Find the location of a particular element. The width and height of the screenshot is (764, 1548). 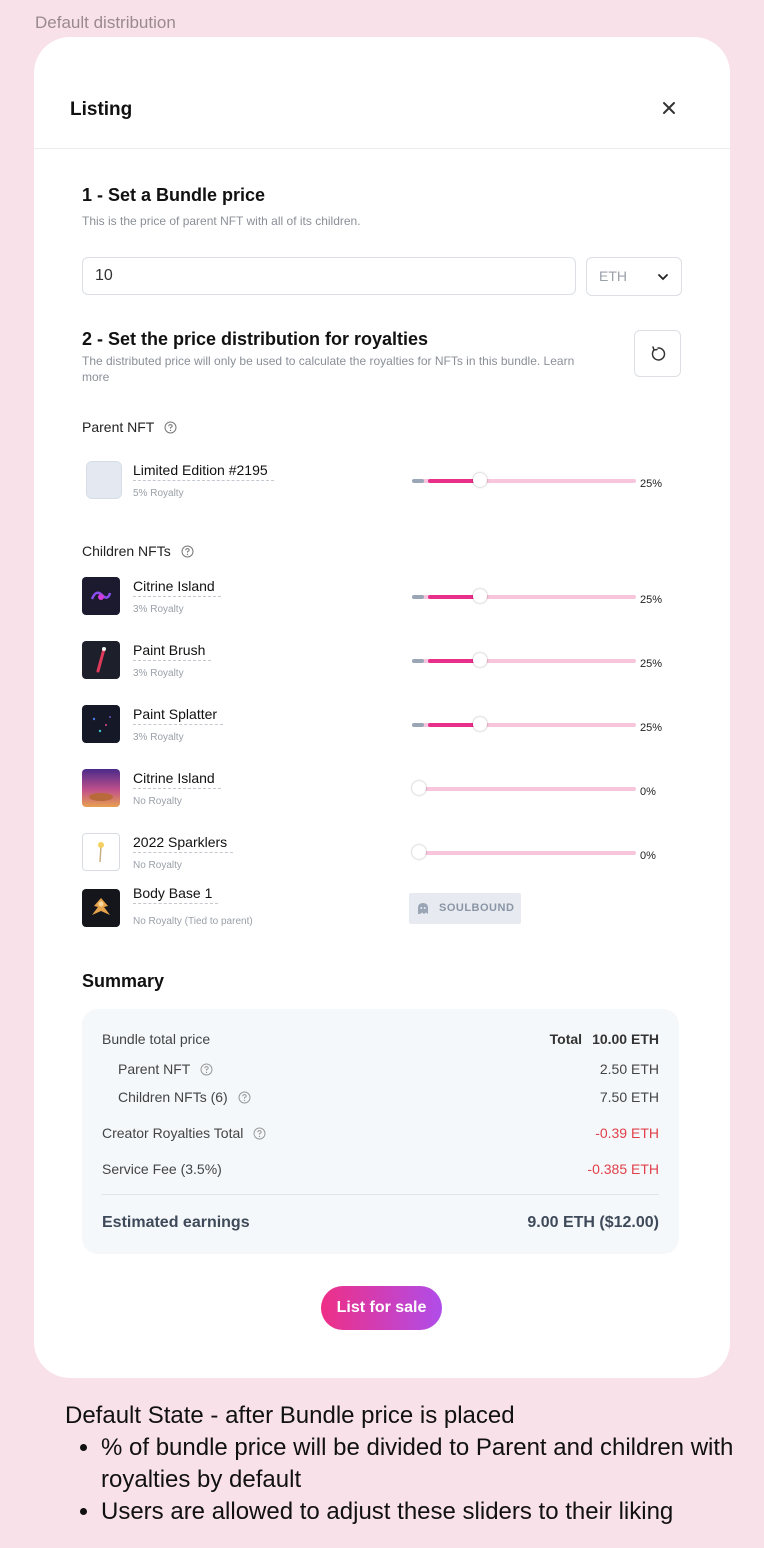

children-nfts-label: Children NFTs is located at coordinates (138, 551).